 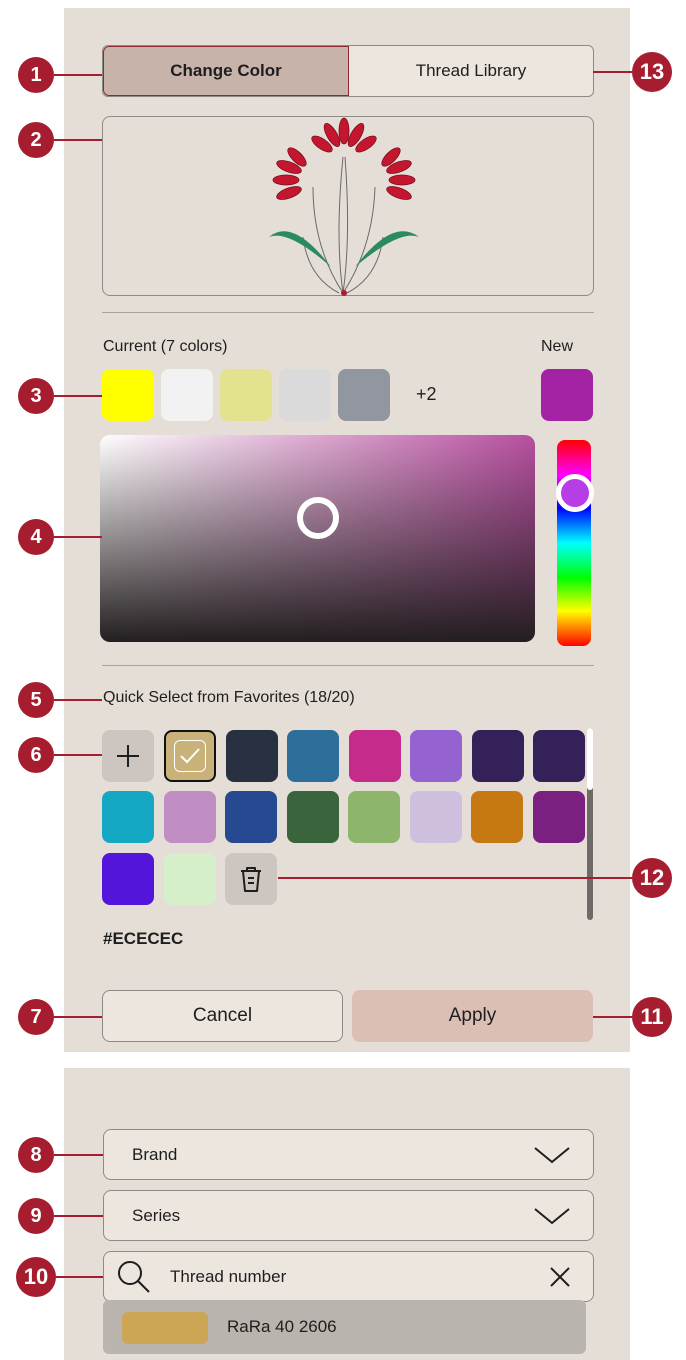 I want to click on cancel-button: Cancel, so click(x=222, y=1016).